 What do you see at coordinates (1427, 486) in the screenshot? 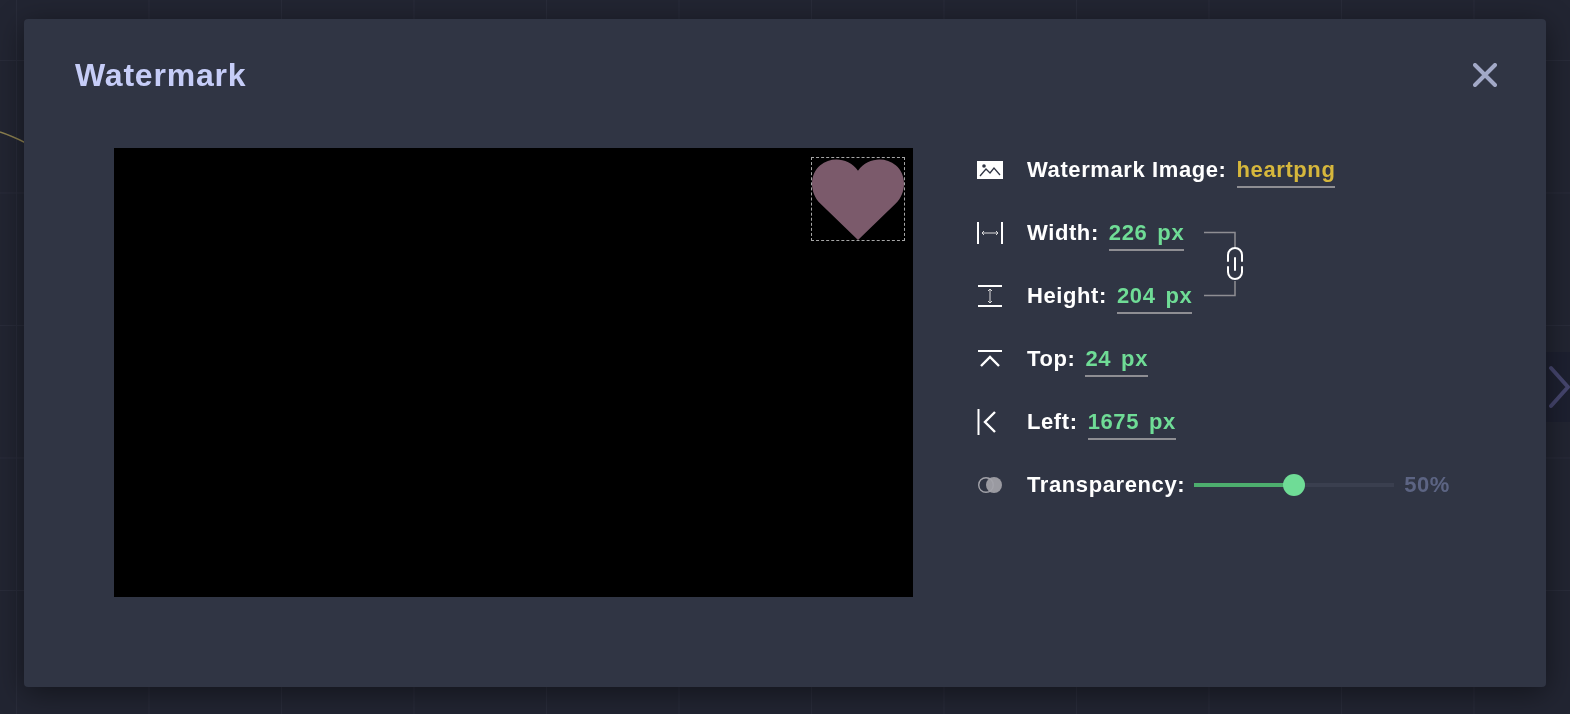
I see `slider-value: 50%` at bounding box center [1427, 486].